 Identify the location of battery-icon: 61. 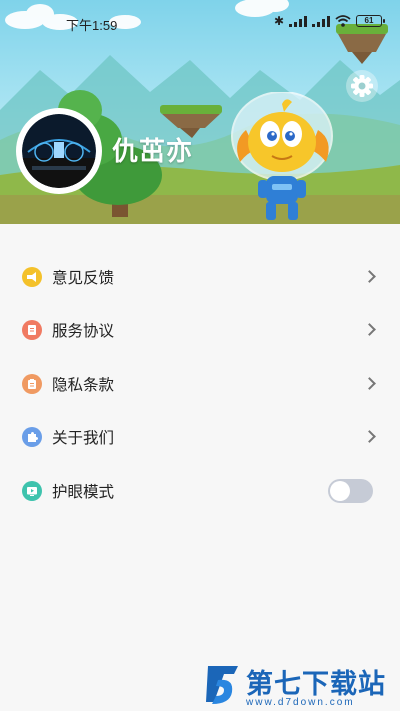
(370, 21).